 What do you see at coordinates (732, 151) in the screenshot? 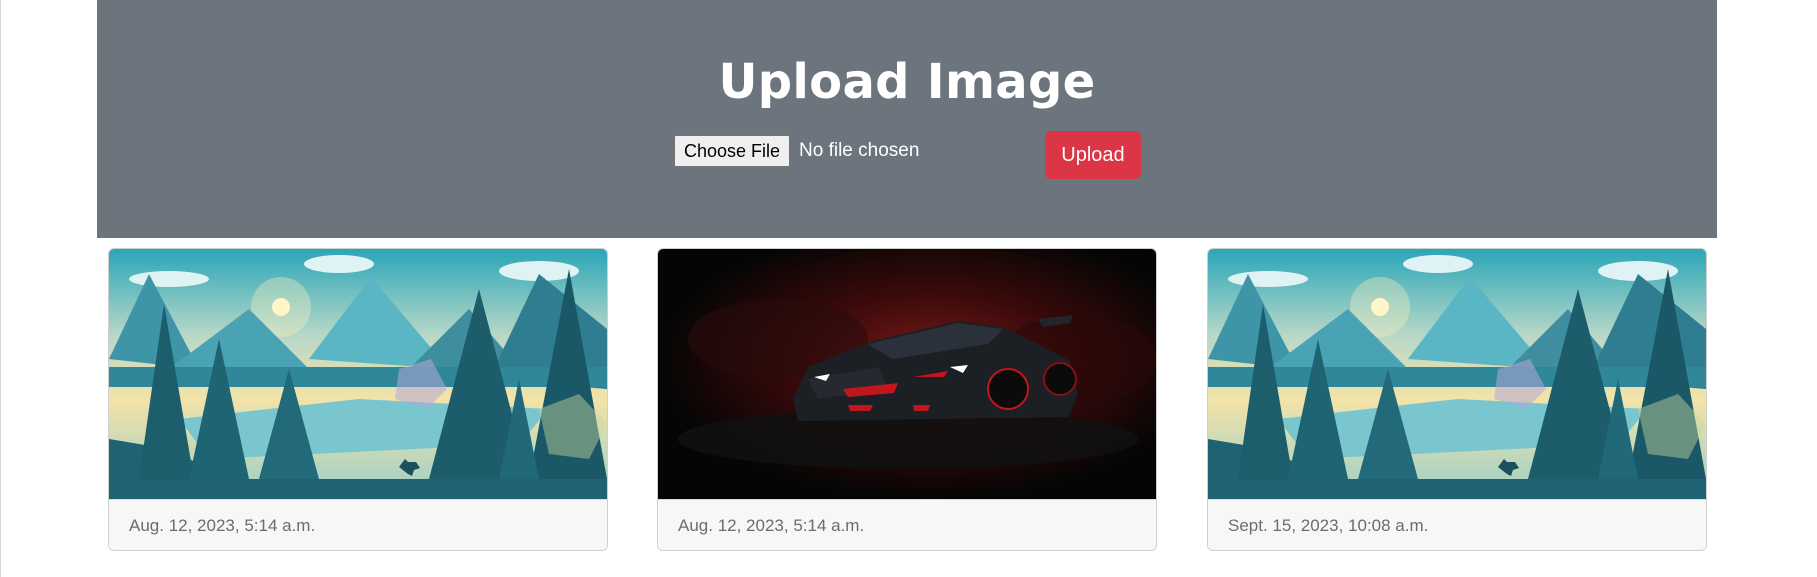
I see `choose-file-button: Choose File` at bounding box center [732, 151].